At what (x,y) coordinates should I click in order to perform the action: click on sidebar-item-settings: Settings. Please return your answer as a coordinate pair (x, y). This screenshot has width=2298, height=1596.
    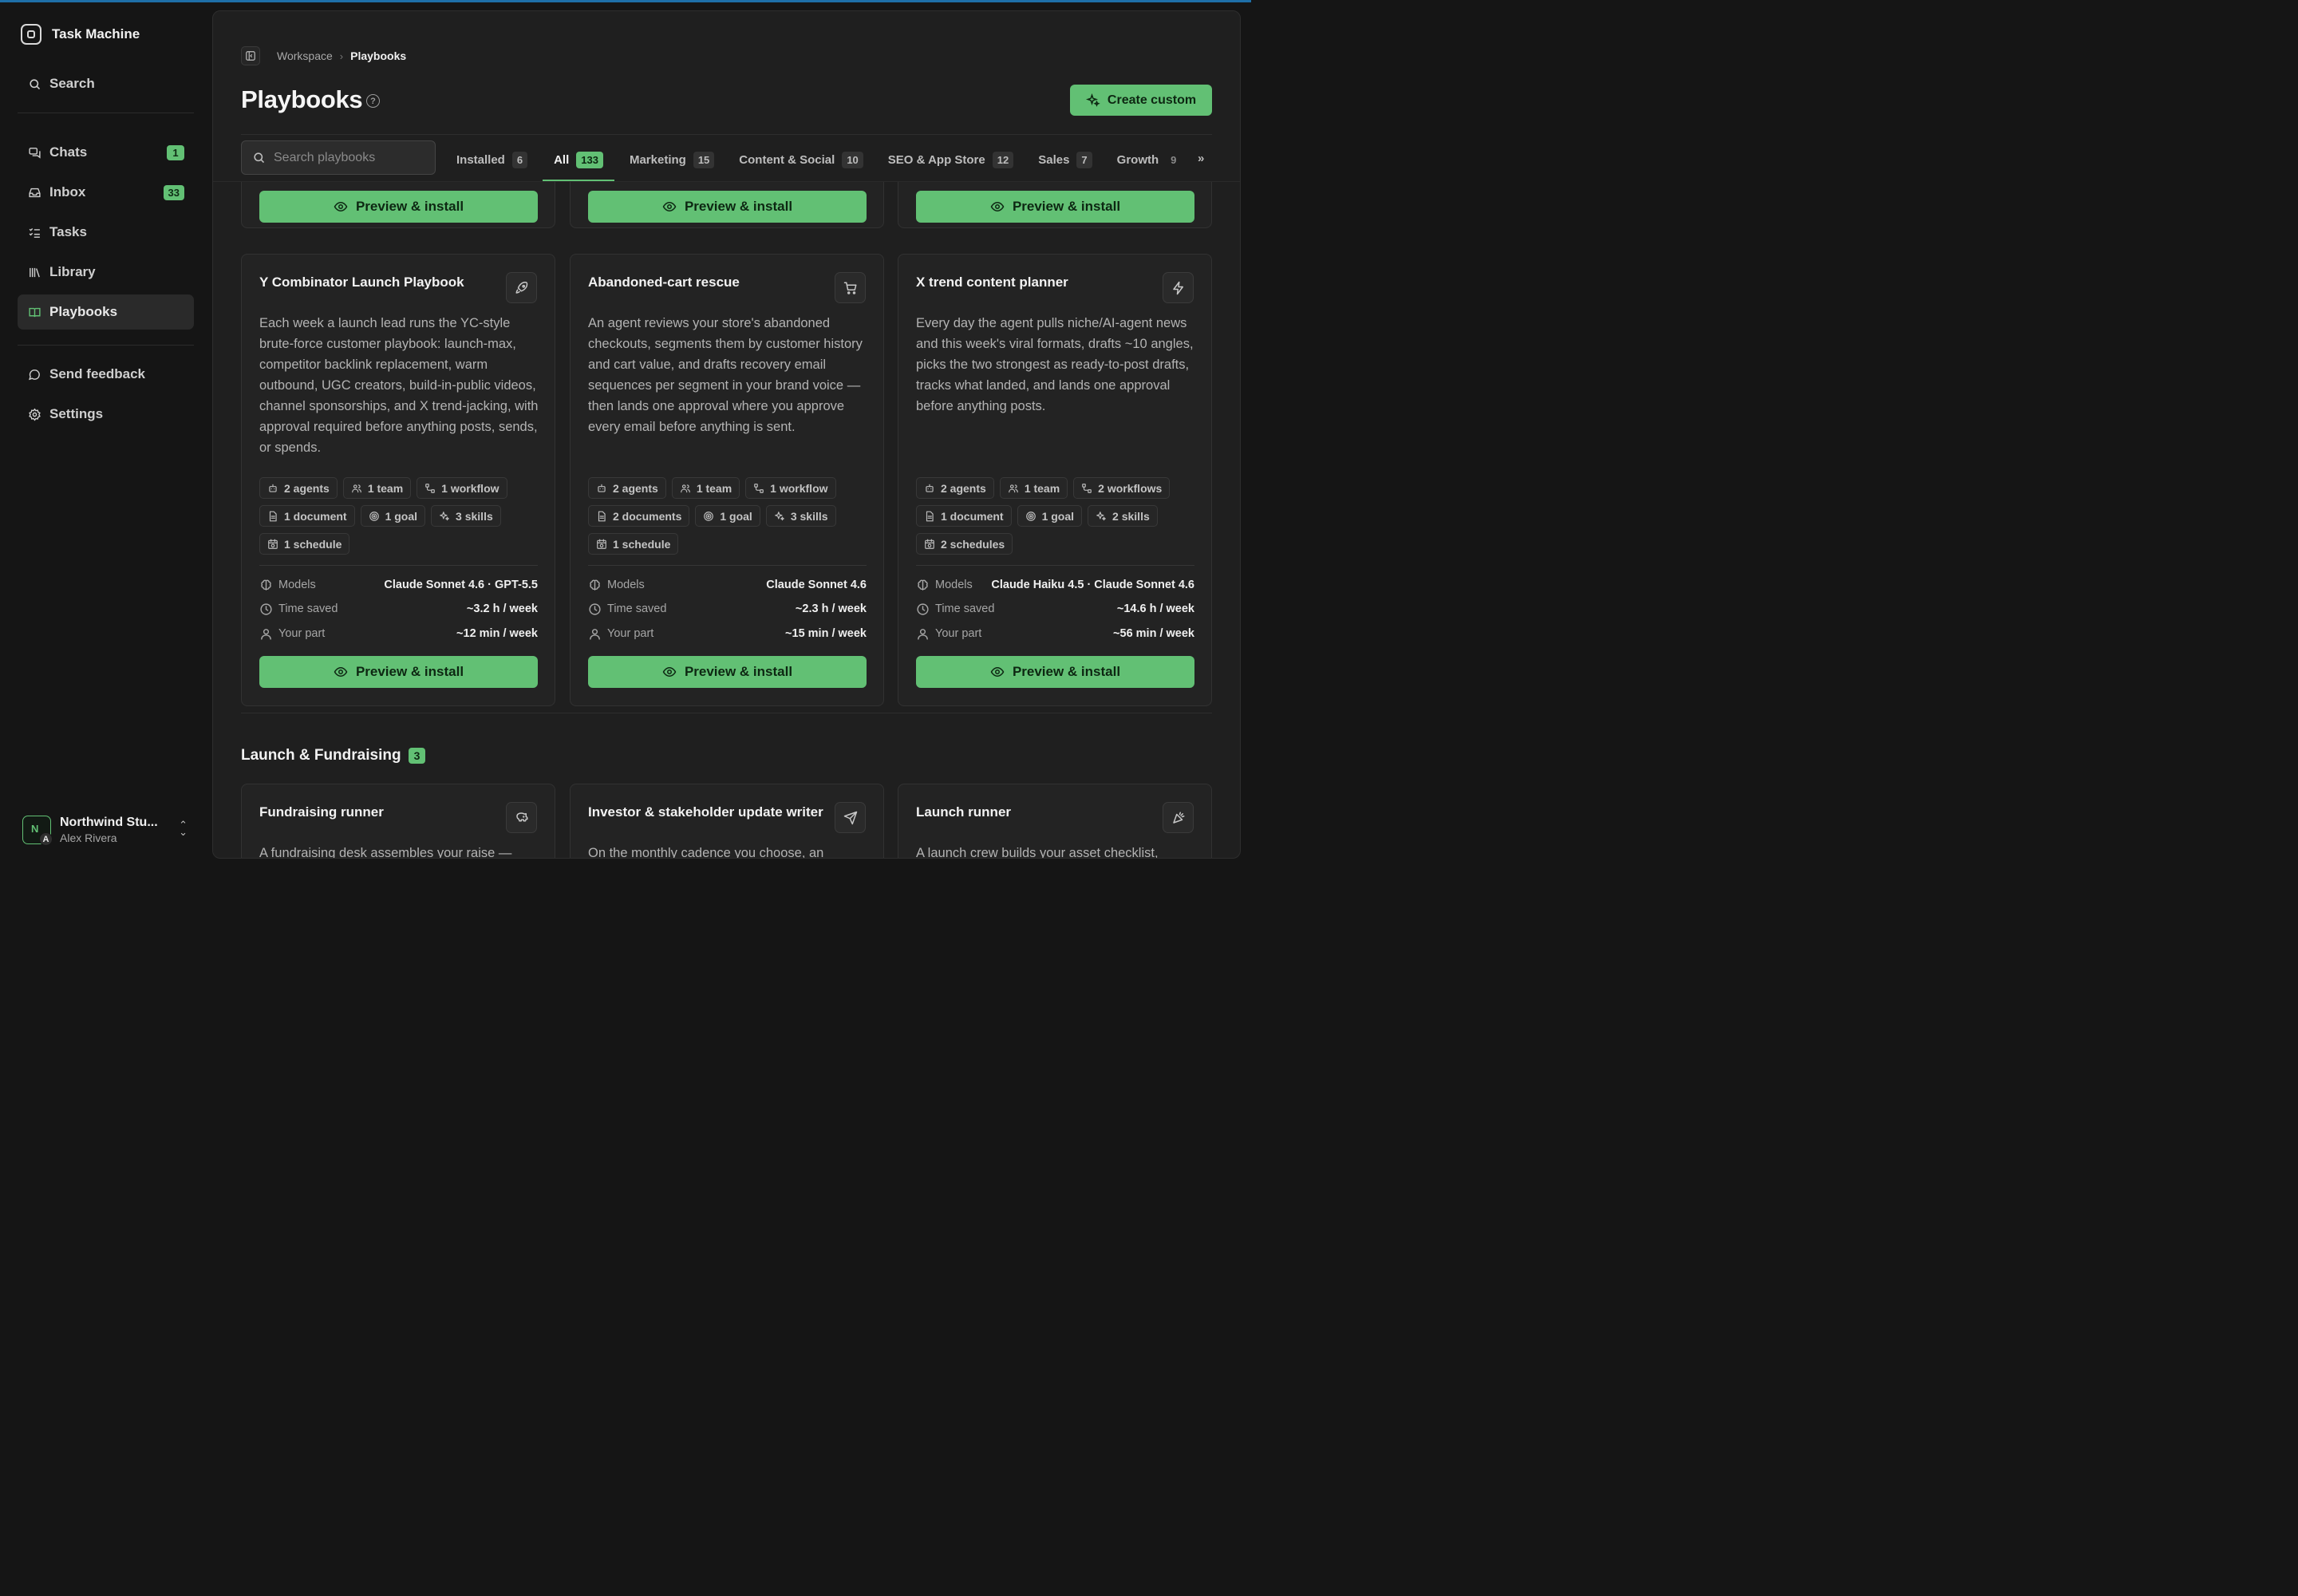
    Looking at the image, I should click on (106, 414).